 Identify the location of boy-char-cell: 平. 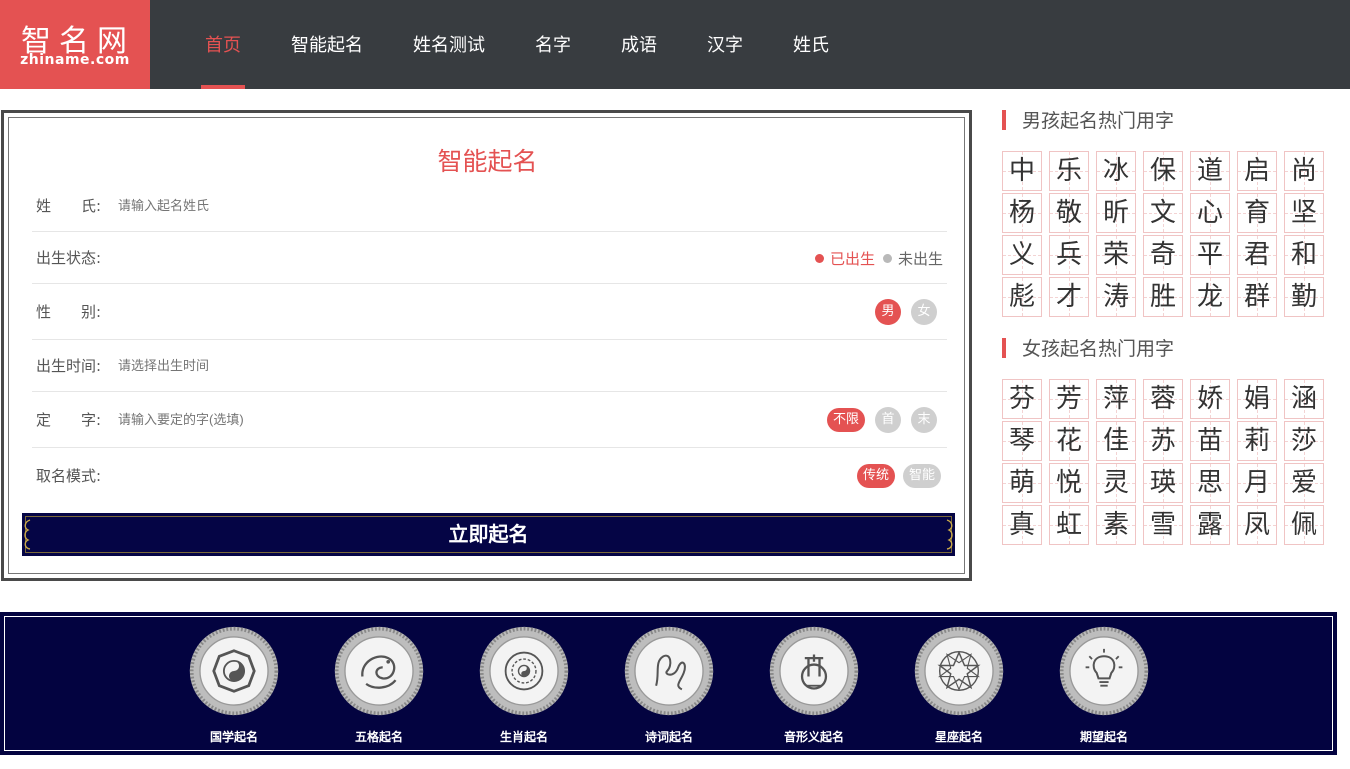
(1210, 255).